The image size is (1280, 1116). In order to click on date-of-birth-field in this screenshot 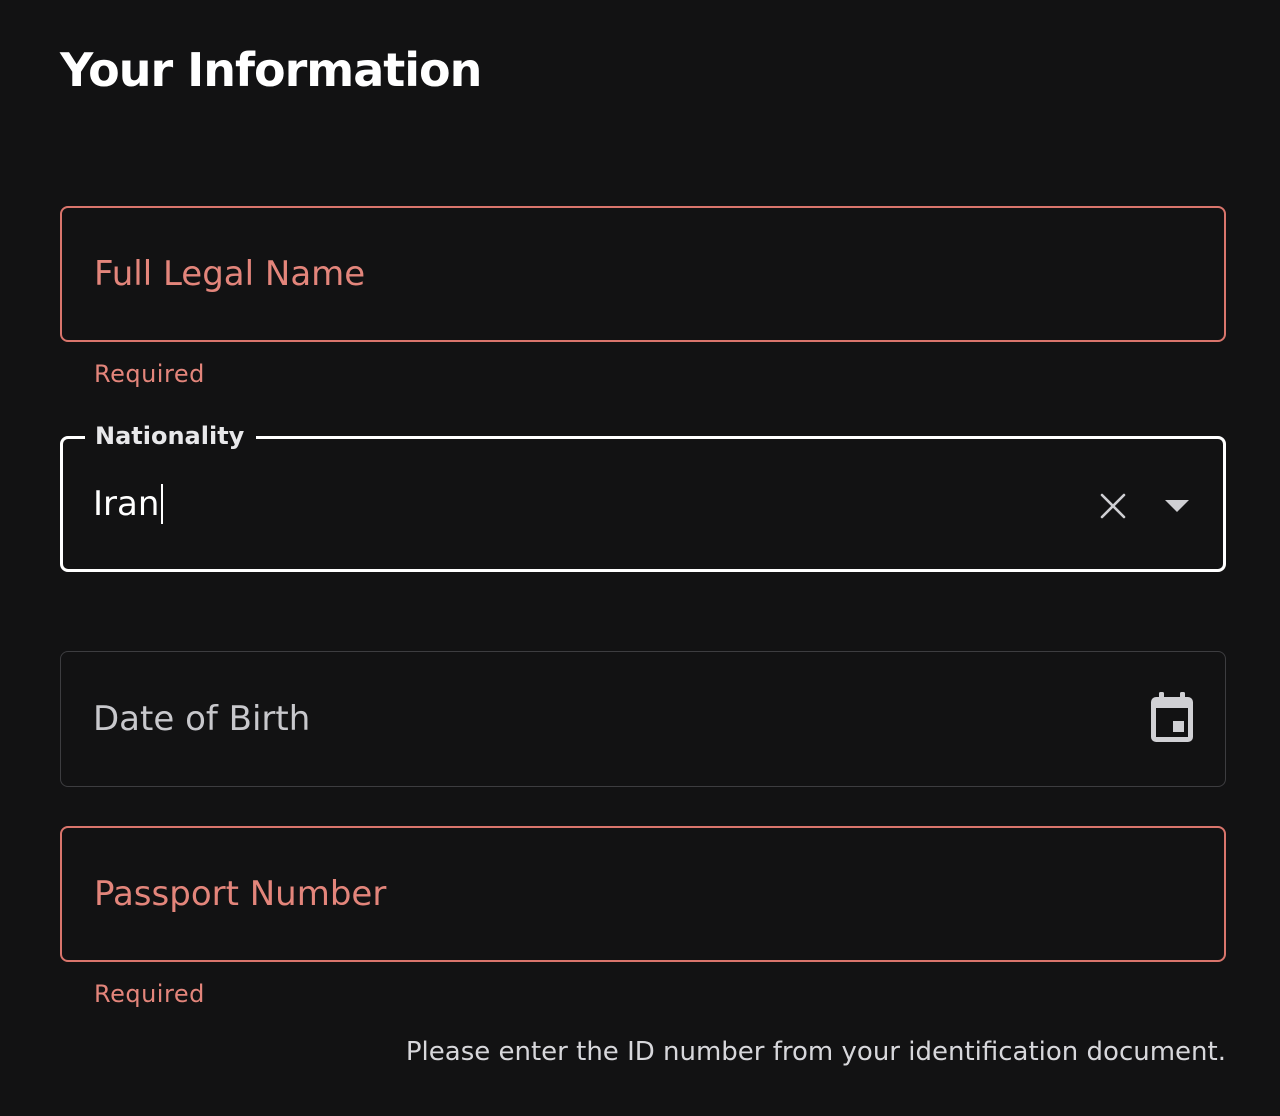, I will do `click(643, 719)`.